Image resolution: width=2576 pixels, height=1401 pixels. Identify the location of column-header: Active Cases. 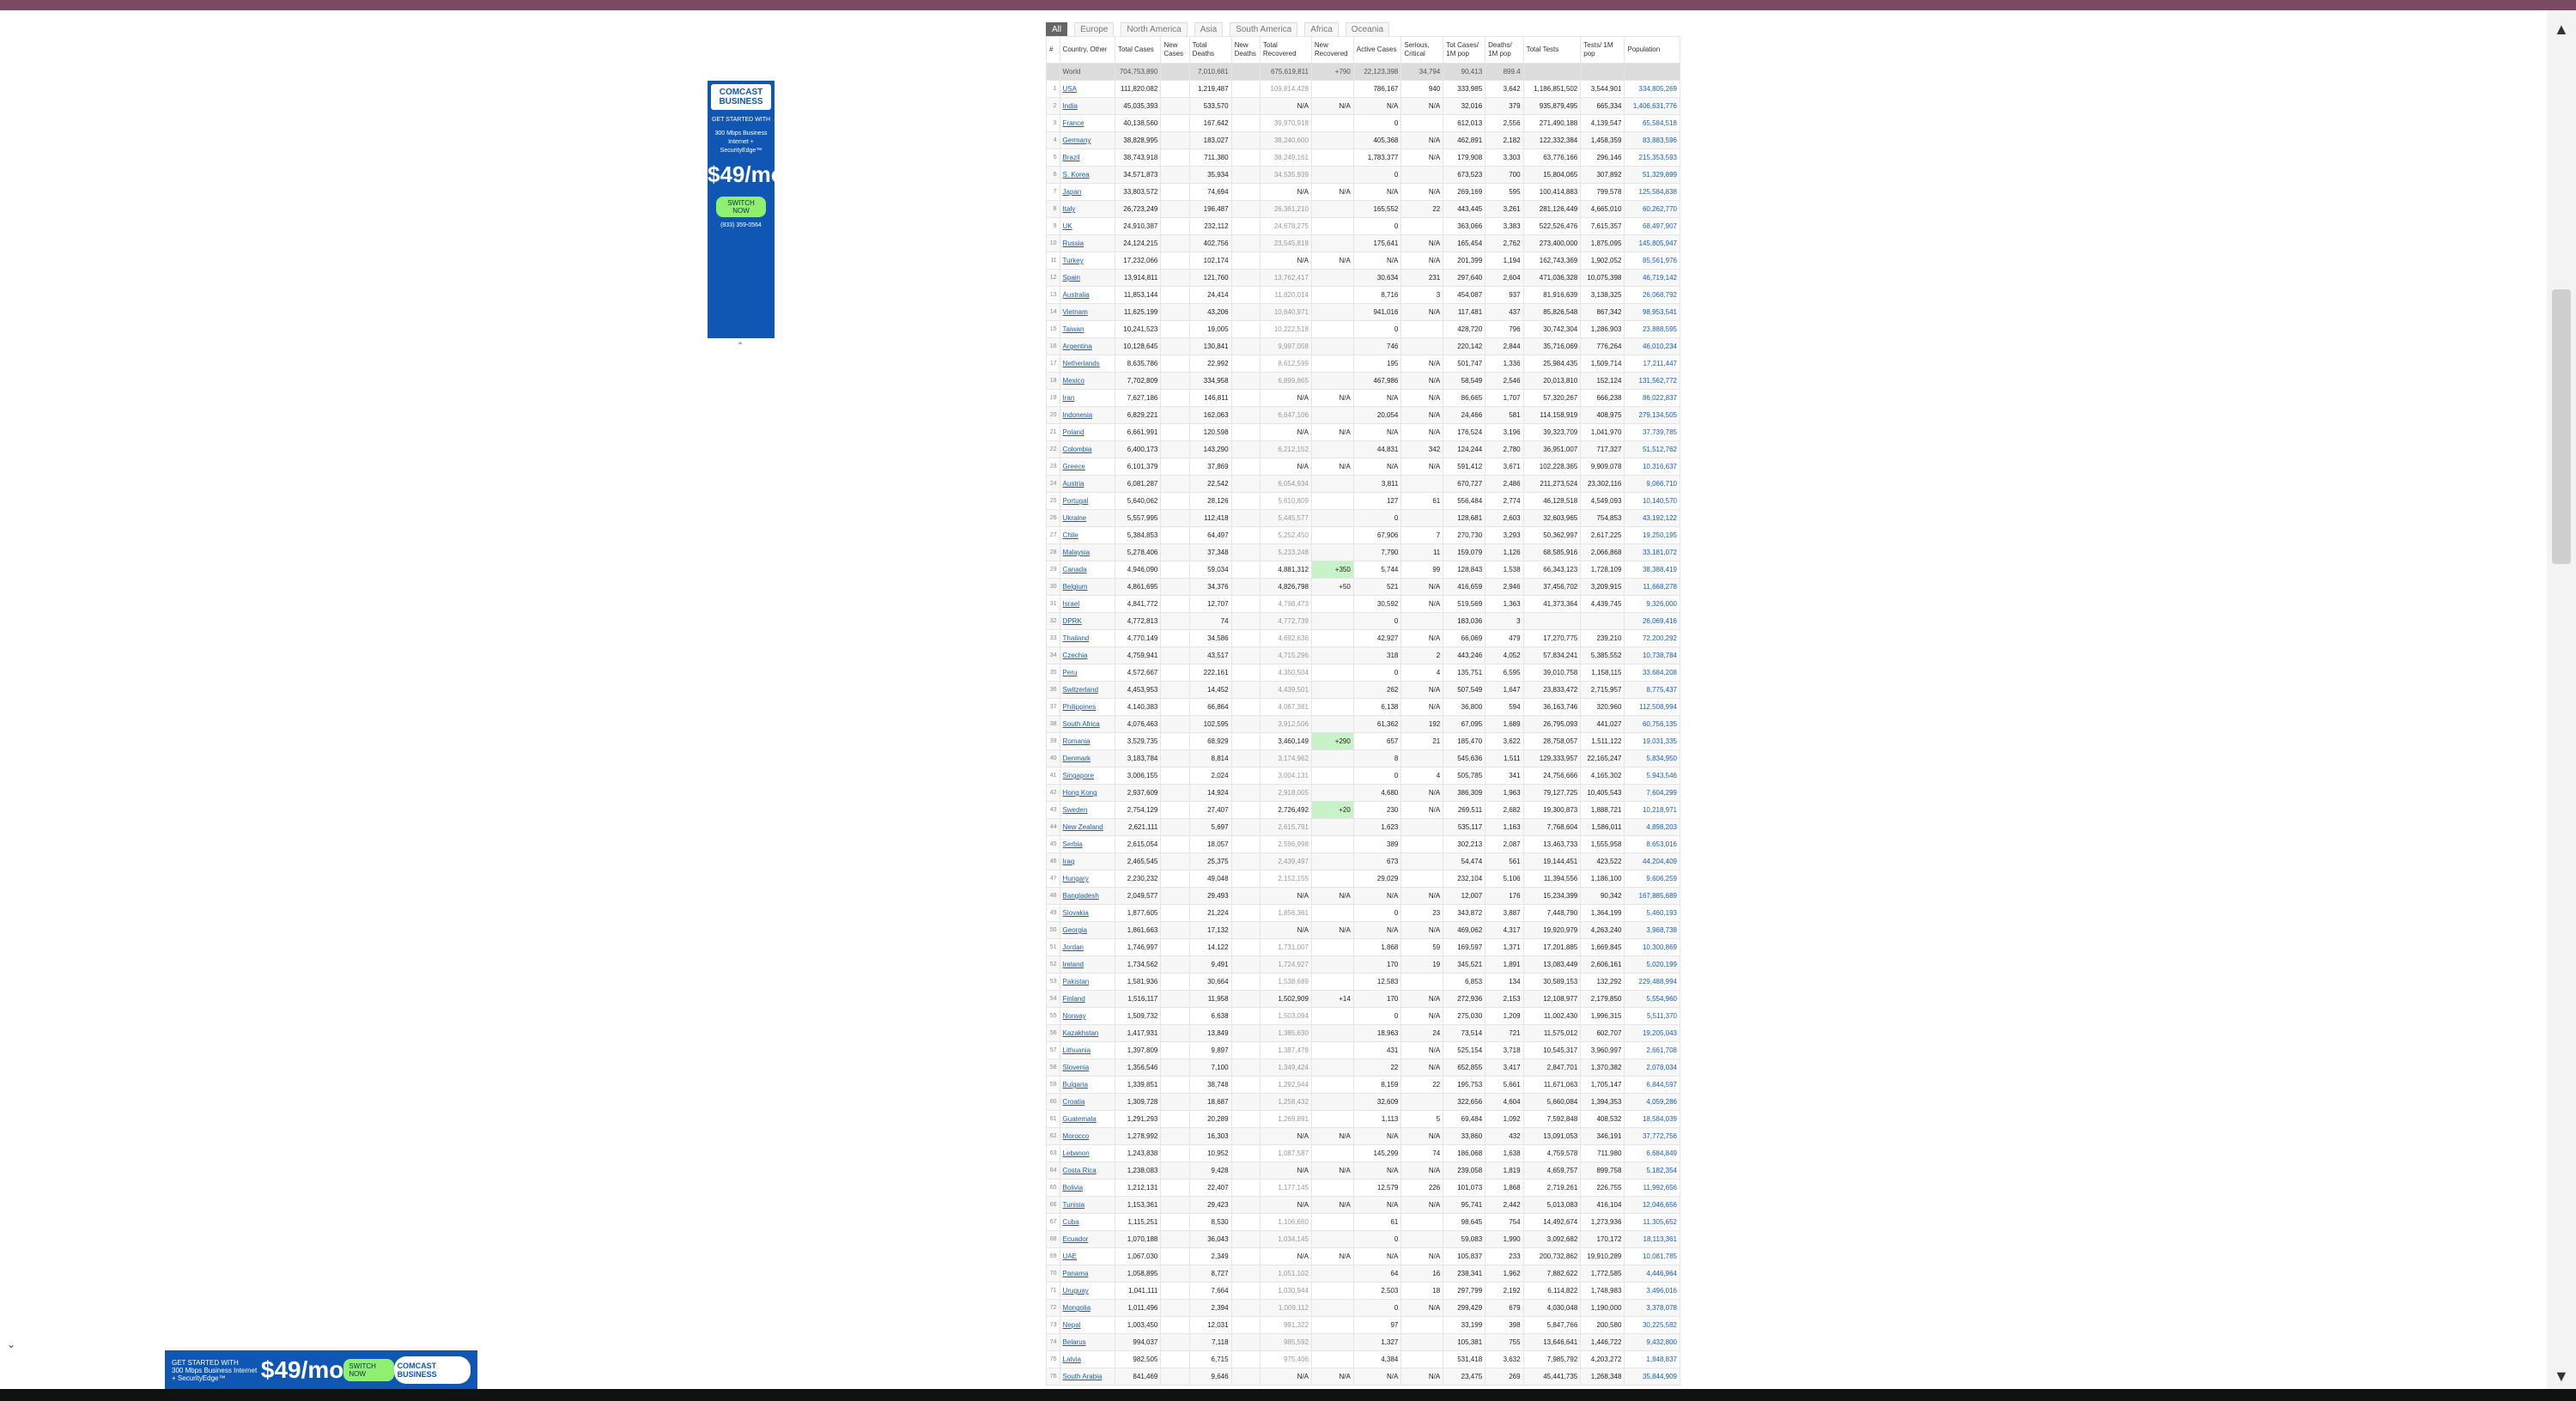
(1377, 50).